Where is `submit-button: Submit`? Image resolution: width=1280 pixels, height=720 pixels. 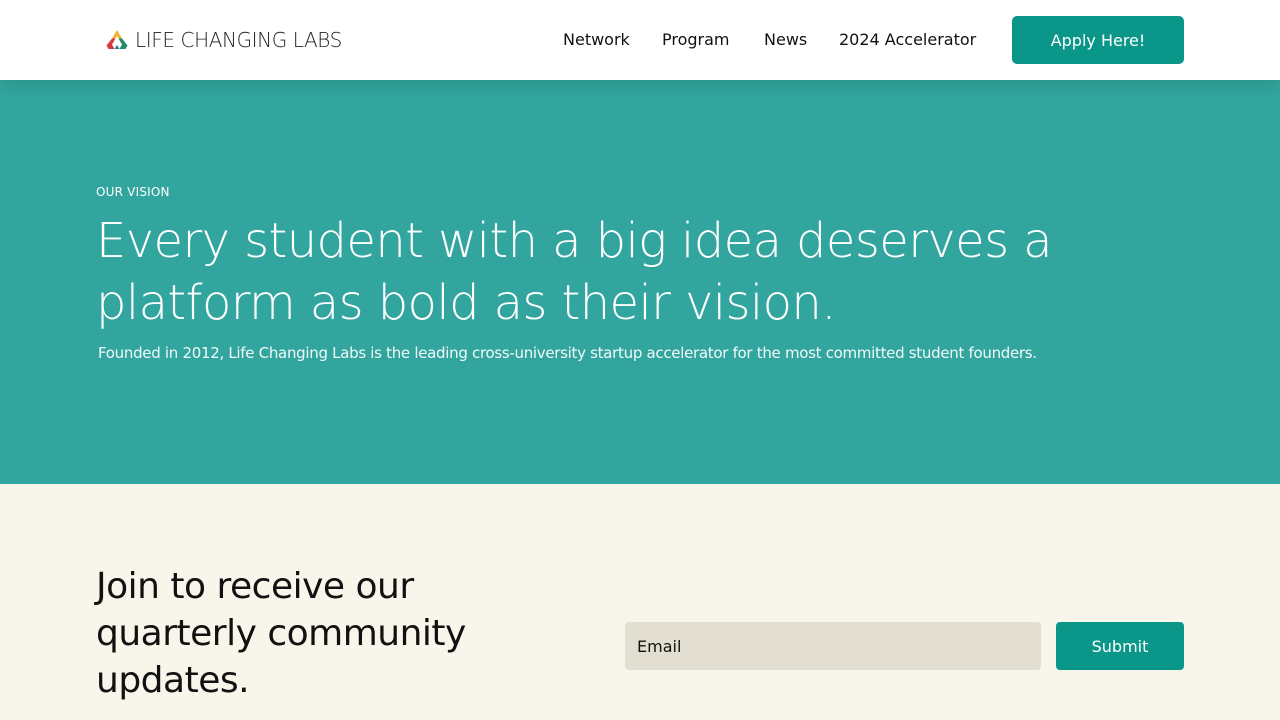
submit-button: Submit is located at coordinates (1120, 646).